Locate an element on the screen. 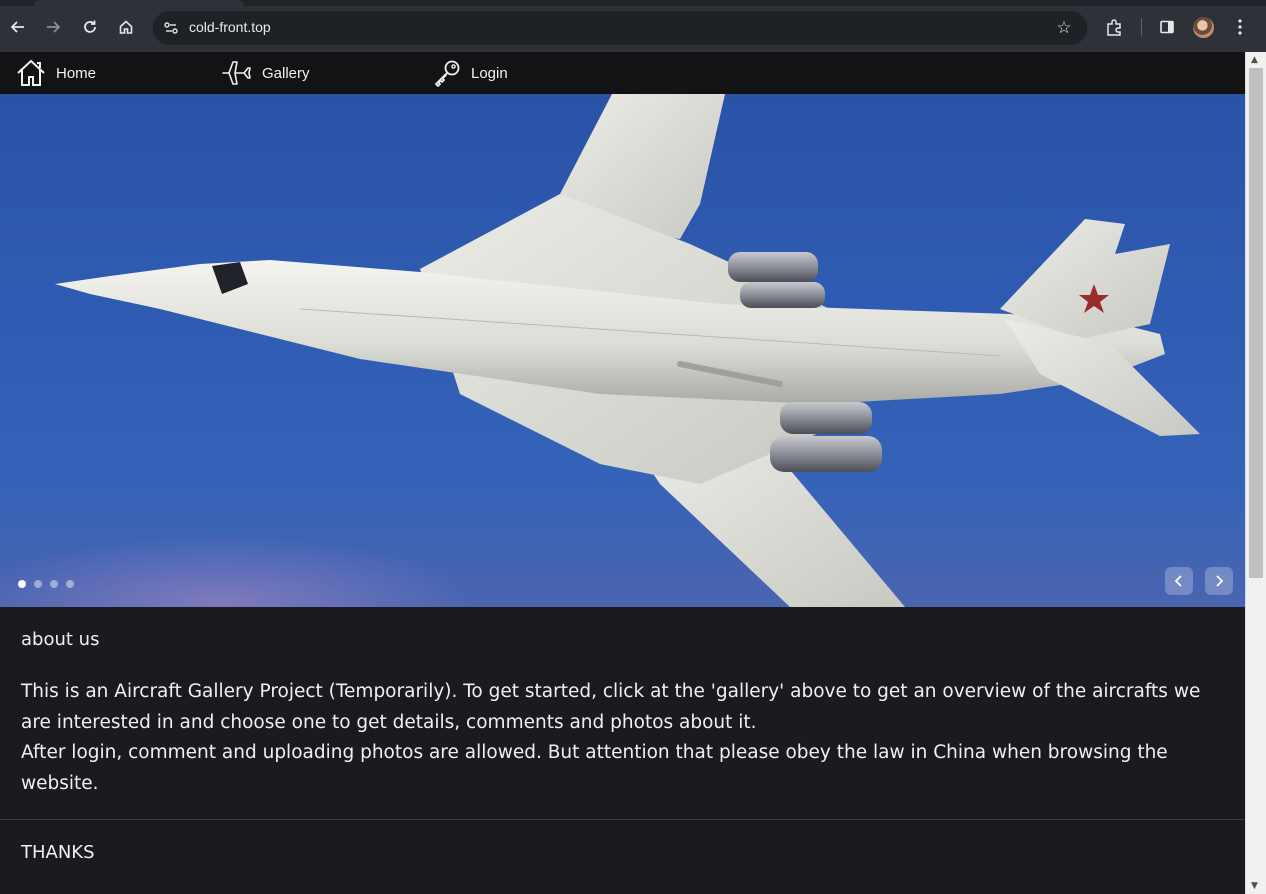  nav-item-home: Home is located at coordinates (56, 73).